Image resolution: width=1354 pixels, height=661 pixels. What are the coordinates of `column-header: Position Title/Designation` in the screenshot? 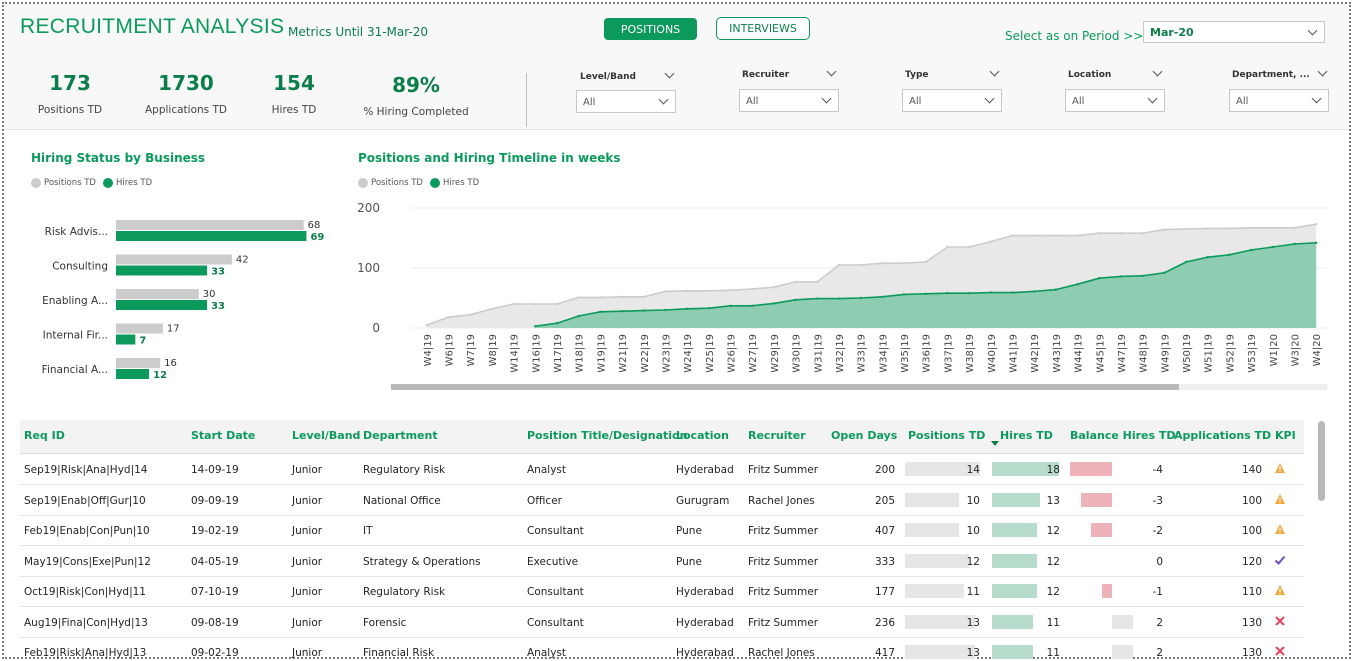 It's located at (607, 435).